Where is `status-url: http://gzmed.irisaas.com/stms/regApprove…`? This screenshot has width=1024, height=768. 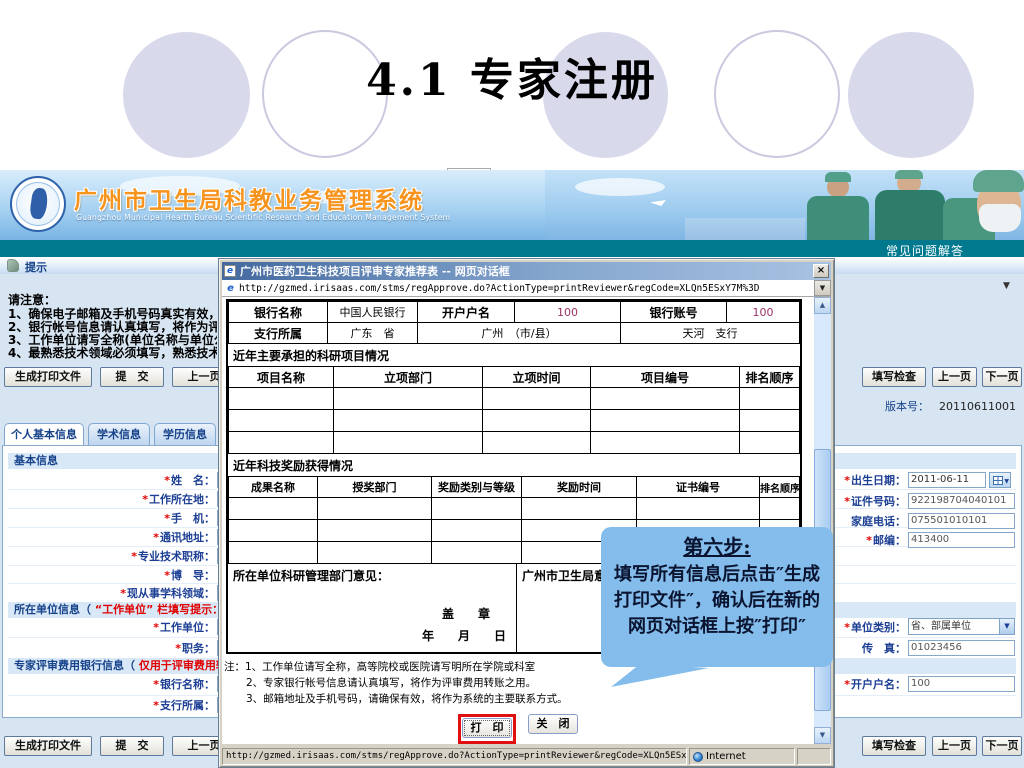
status-url: http://gzmed.irisaas.com/stms/regApprove… is located at coordinates (454, 756).